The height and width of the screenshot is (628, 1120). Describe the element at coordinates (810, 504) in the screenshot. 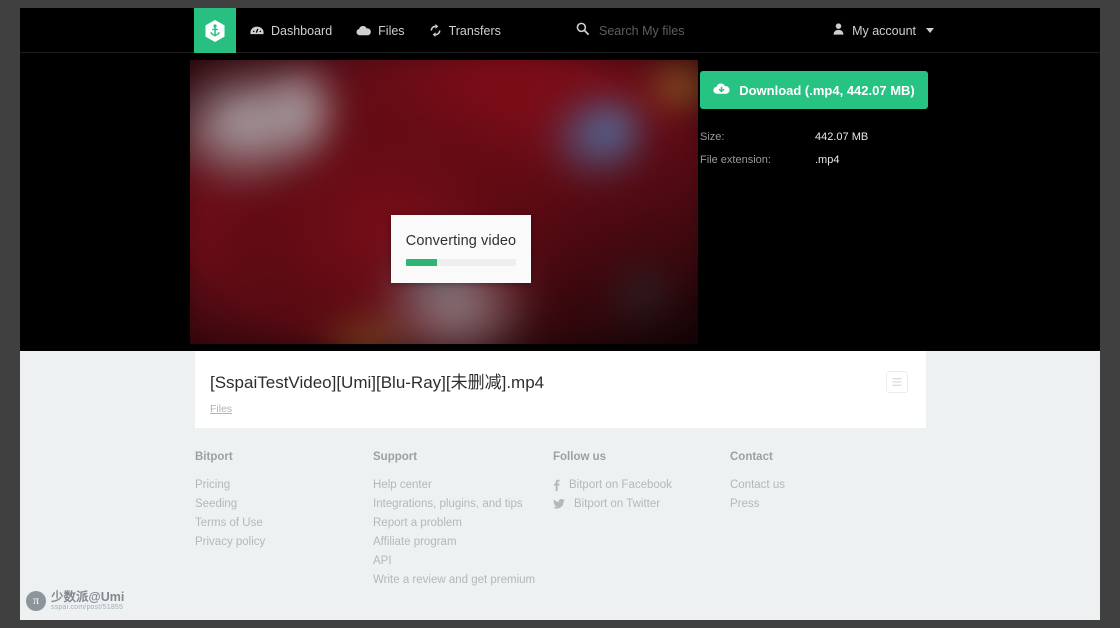

I see `footer-link-press: Press` at that location.